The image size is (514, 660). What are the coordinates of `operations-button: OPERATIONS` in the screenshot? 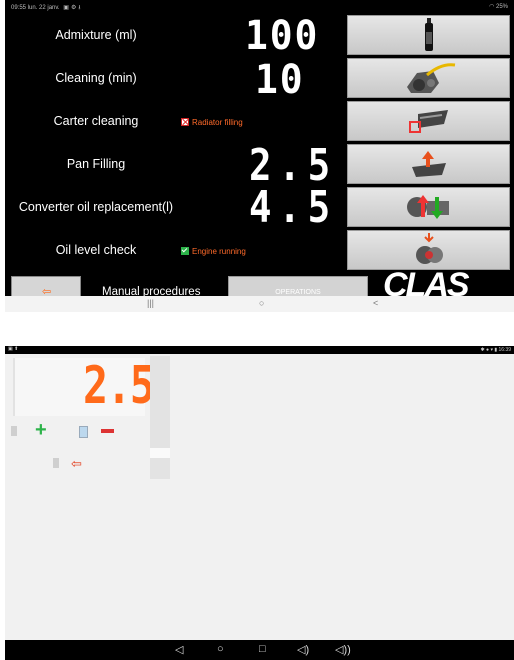 It's located at (298, 287).